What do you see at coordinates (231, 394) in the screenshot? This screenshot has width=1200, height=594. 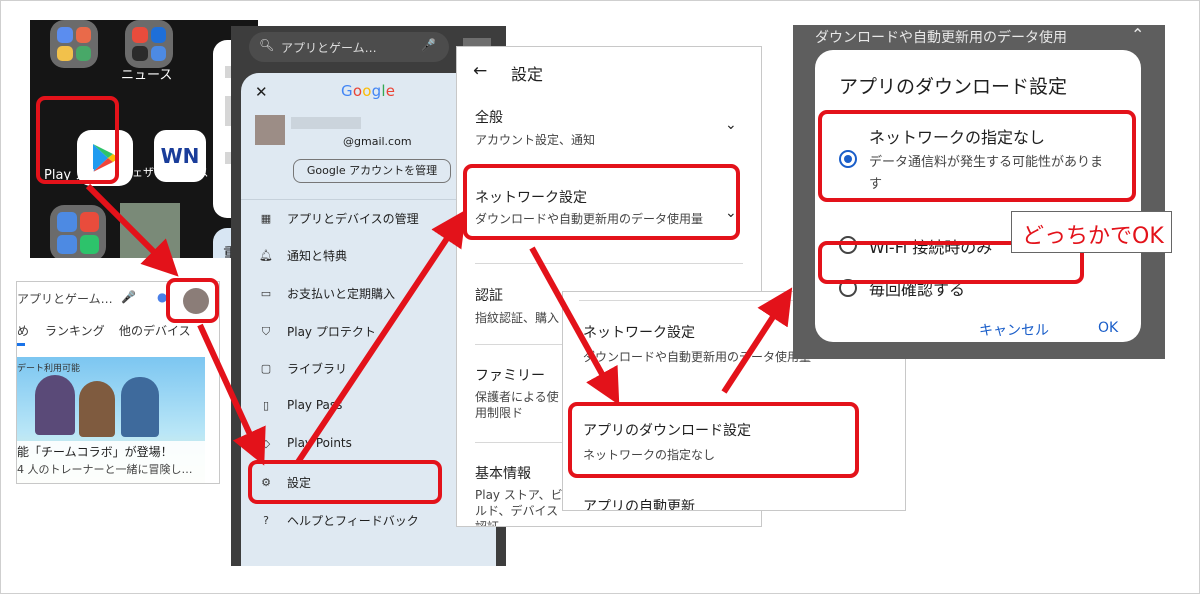 I see `arrow-avatar-to-settings` at bounding box center [231, 394].